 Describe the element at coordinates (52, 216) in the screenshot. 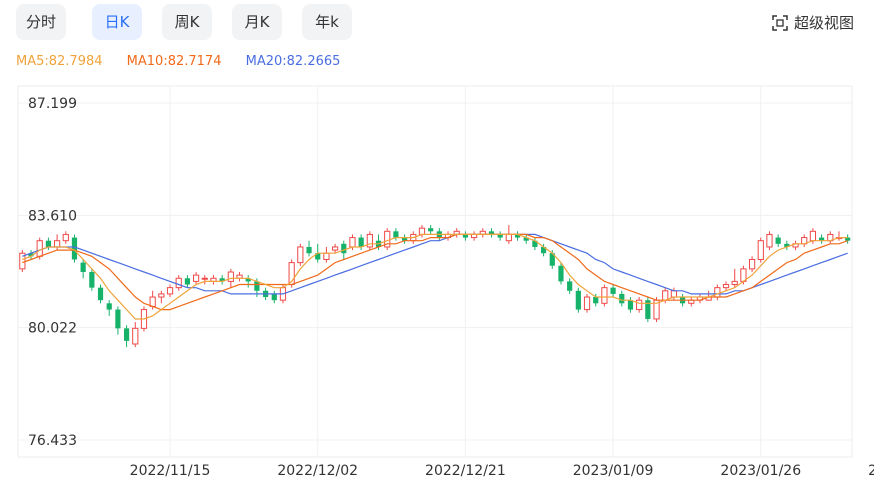

I see `y-tick-label: 83.610` at that location.